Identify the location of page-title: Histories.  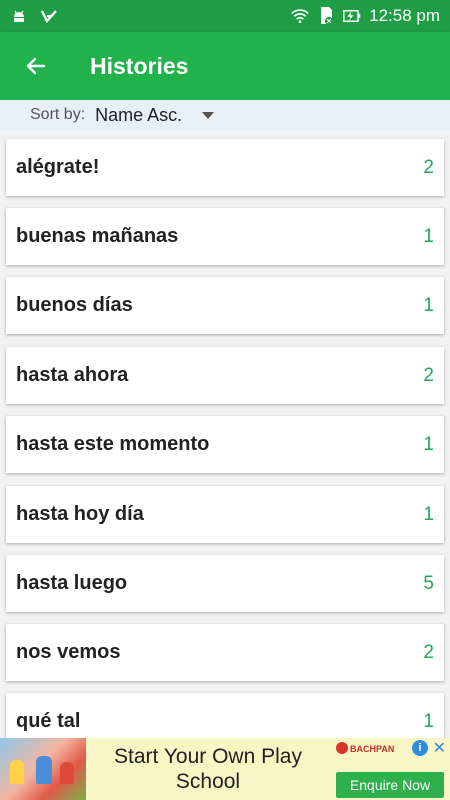
(139, 65).